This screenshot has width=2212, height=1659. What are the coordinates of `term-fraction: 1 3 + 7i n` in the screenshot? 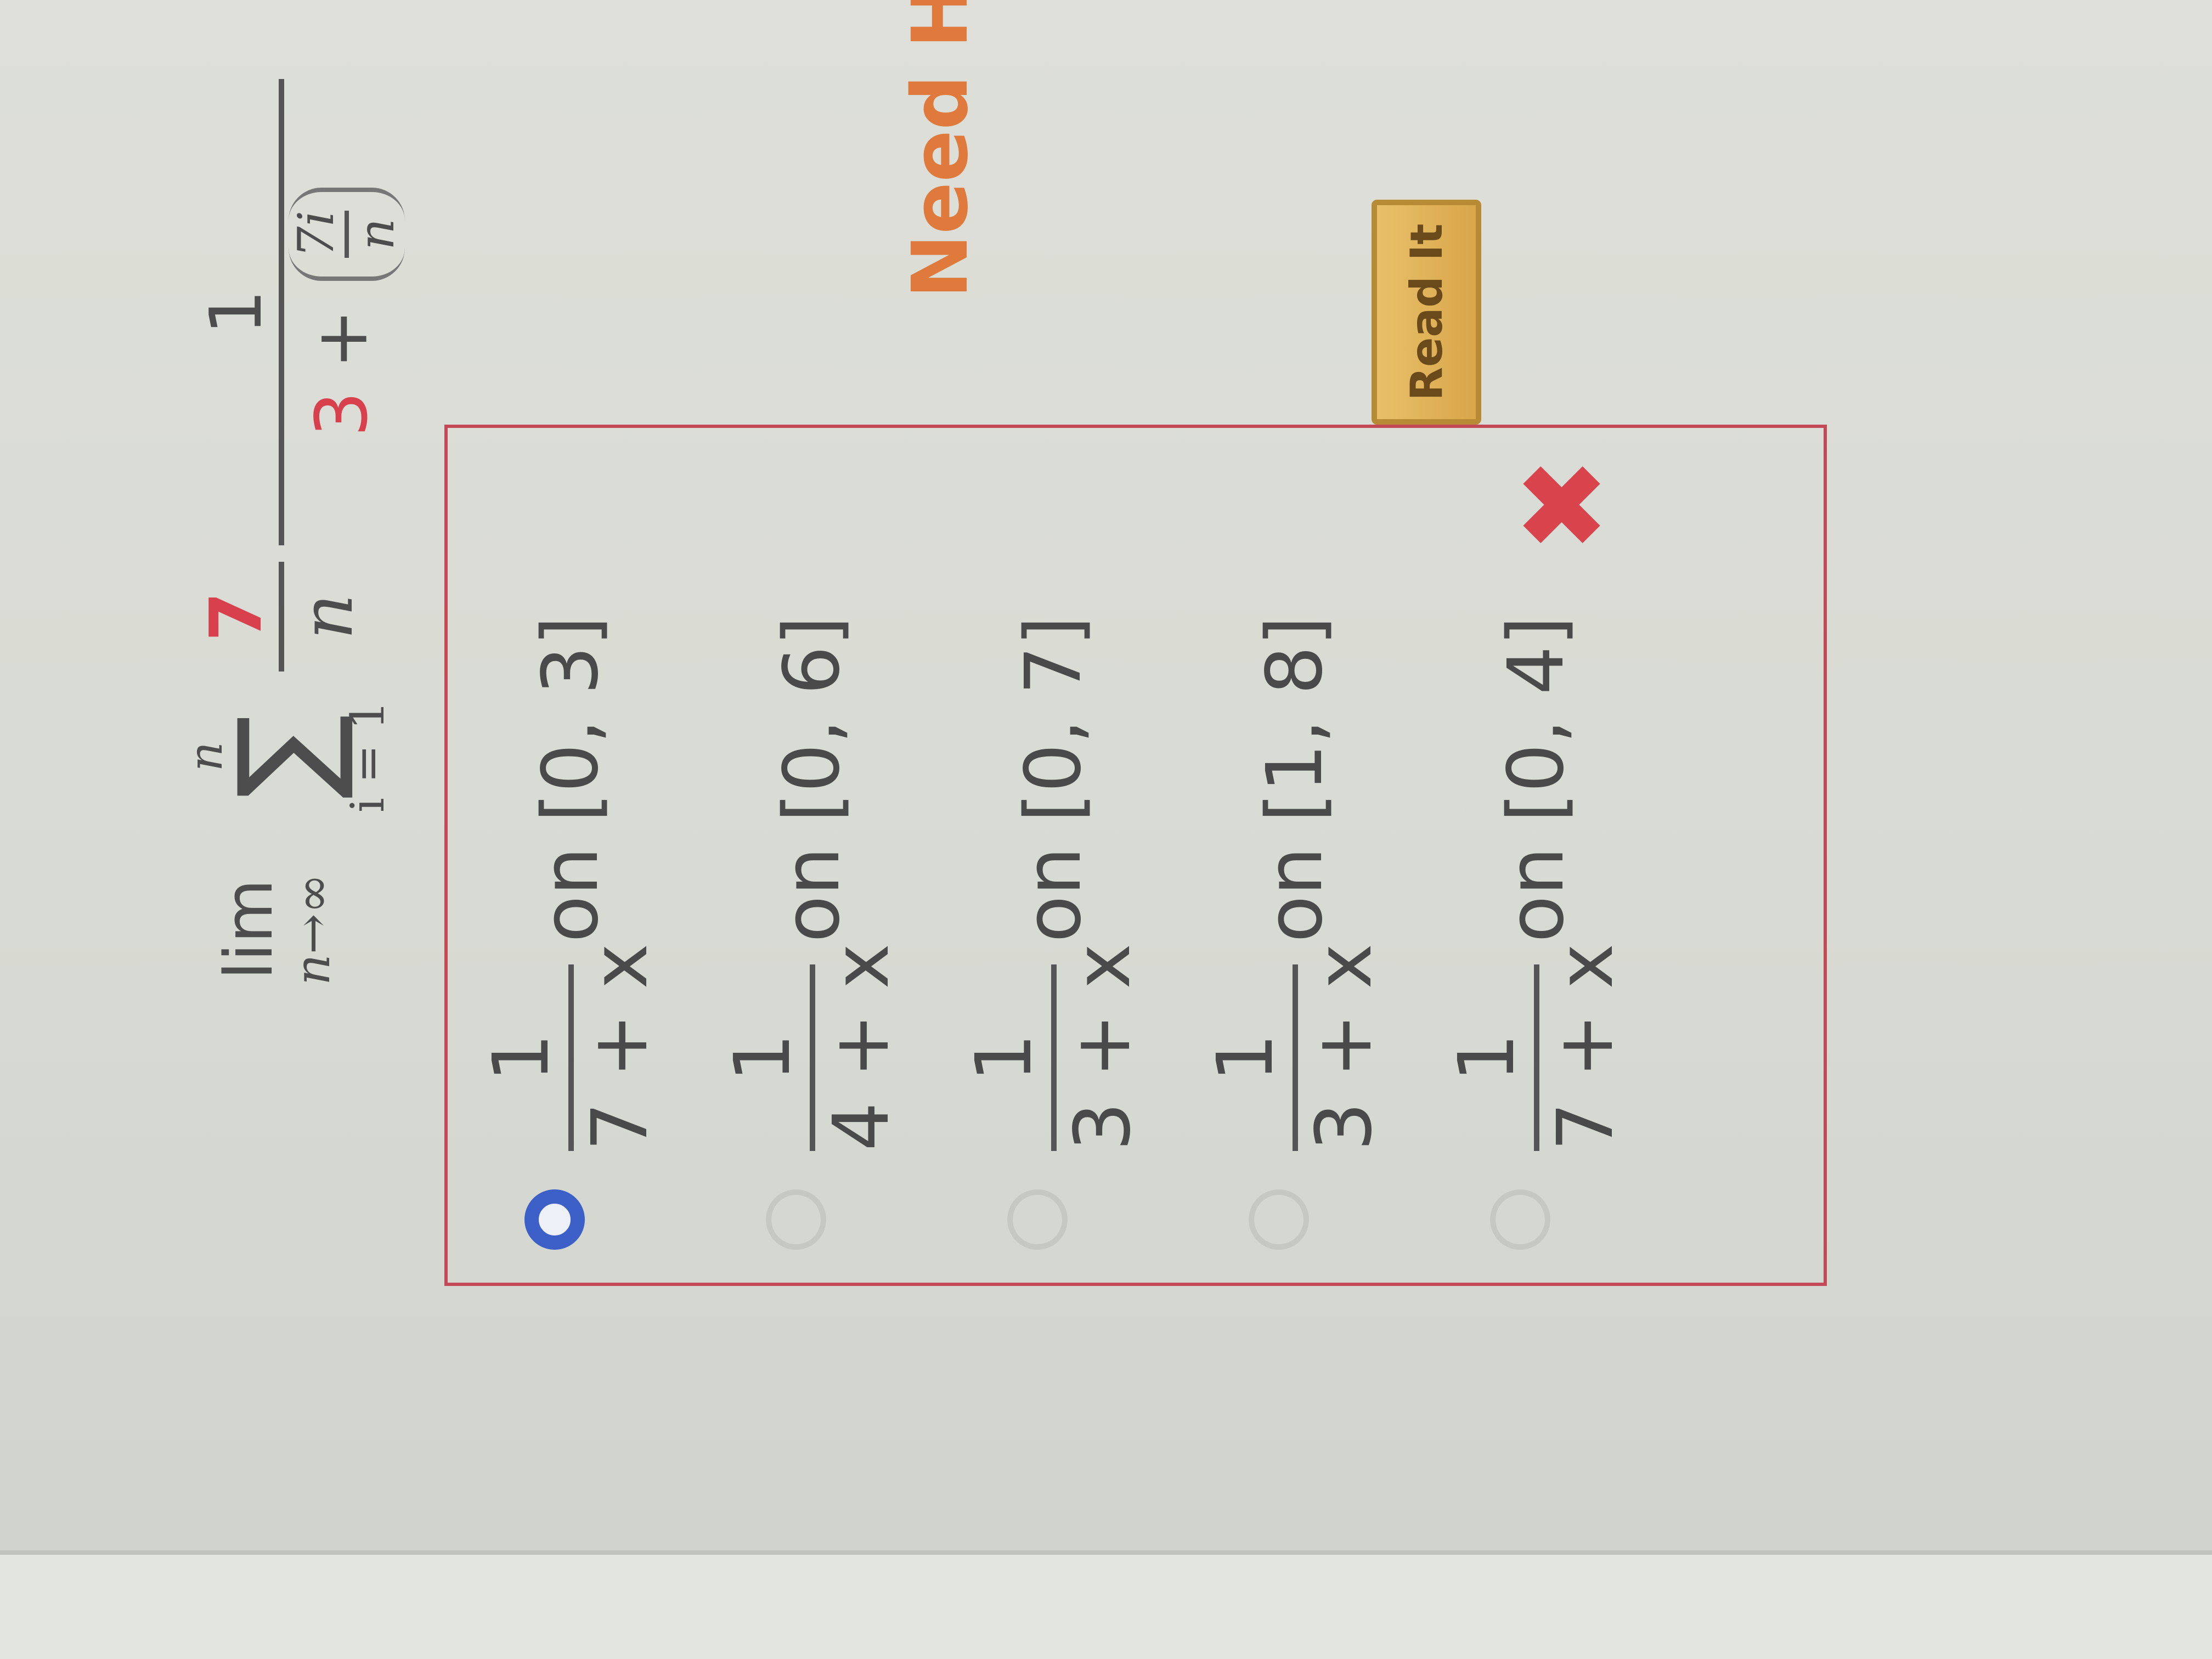 It's located at (300, 312).